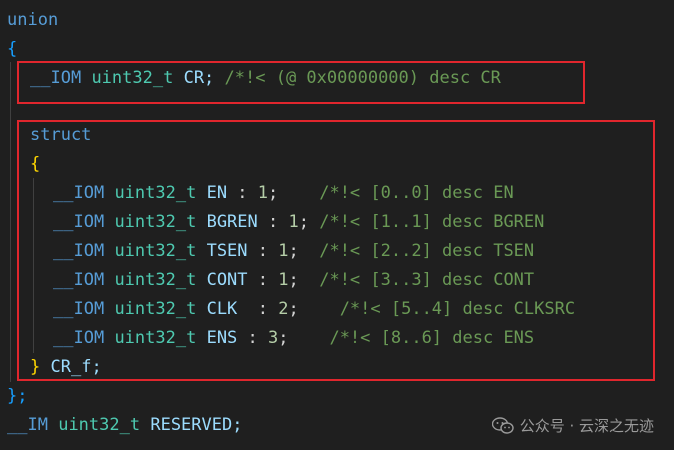 This screenshot has width=674, height=450. What do you see at coordinates (217, 193) in the screenshot?
I see `field-name: EN` at bounding box center [217, 193].